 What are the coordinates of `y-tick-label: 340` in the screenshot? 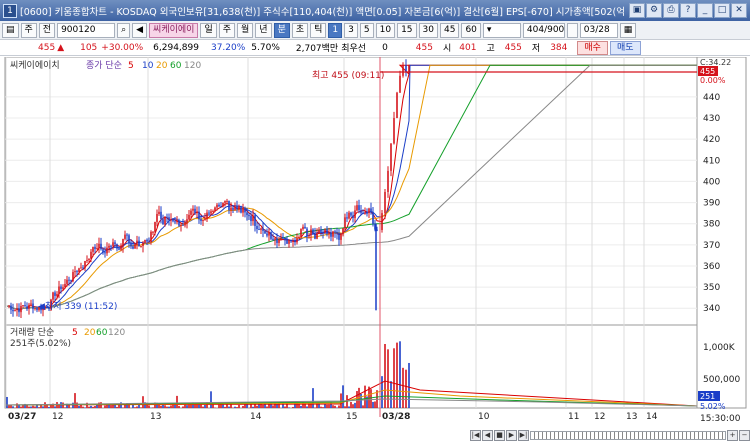 It's located at (711, 309).